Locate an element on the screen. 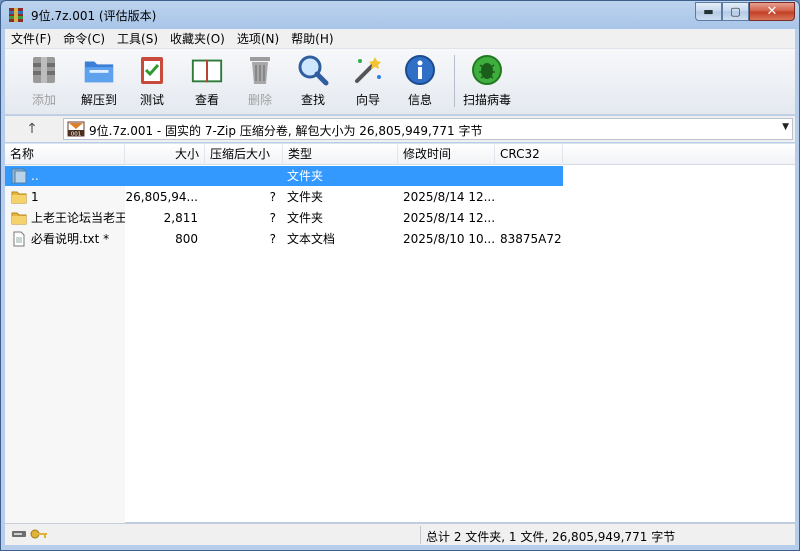  key-icon is located at coordinates (39, 534).